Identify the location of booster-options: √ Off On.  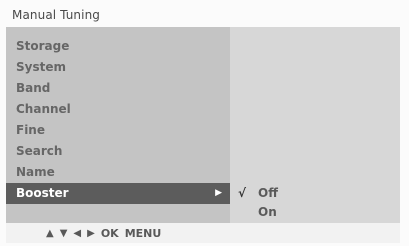
(316, 203).